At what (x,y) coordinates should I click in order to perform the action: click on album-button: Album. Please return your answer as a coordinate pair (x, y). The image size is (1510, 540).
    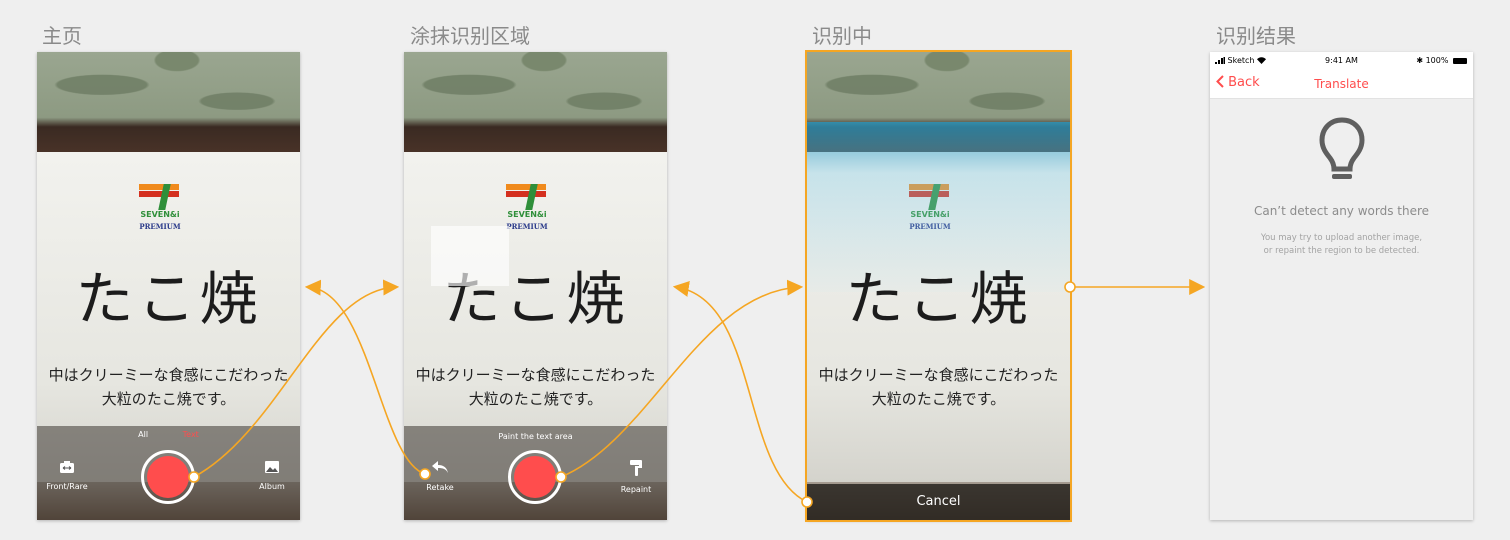
    Looking at the image, I should click on (271, 475).